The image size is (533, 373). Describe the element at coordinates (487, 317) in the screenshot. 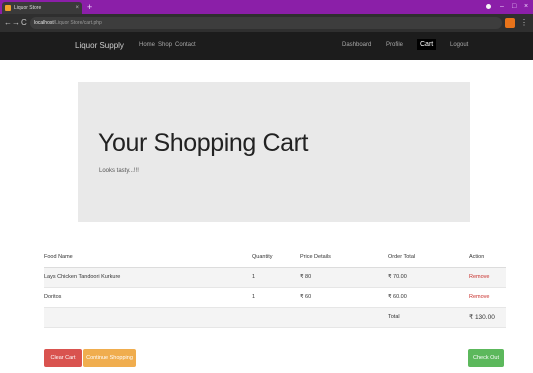

I see `total-value: ₹ 130.00` at that location.